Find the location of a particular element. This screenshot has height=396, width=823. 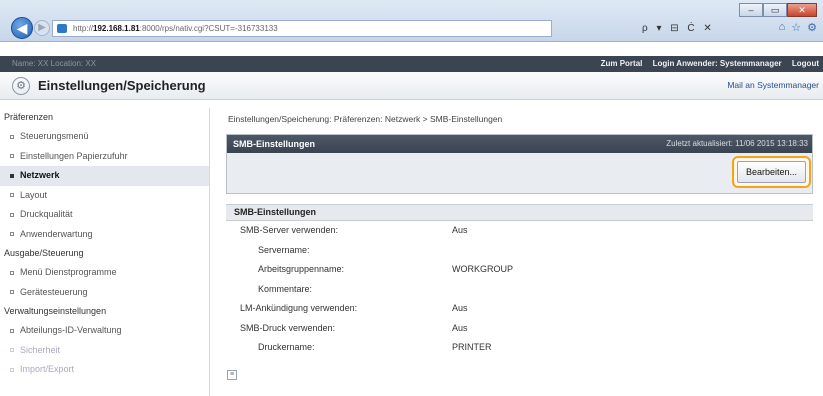

portal-link: Zum Portal is located at coordinates (622, 63).